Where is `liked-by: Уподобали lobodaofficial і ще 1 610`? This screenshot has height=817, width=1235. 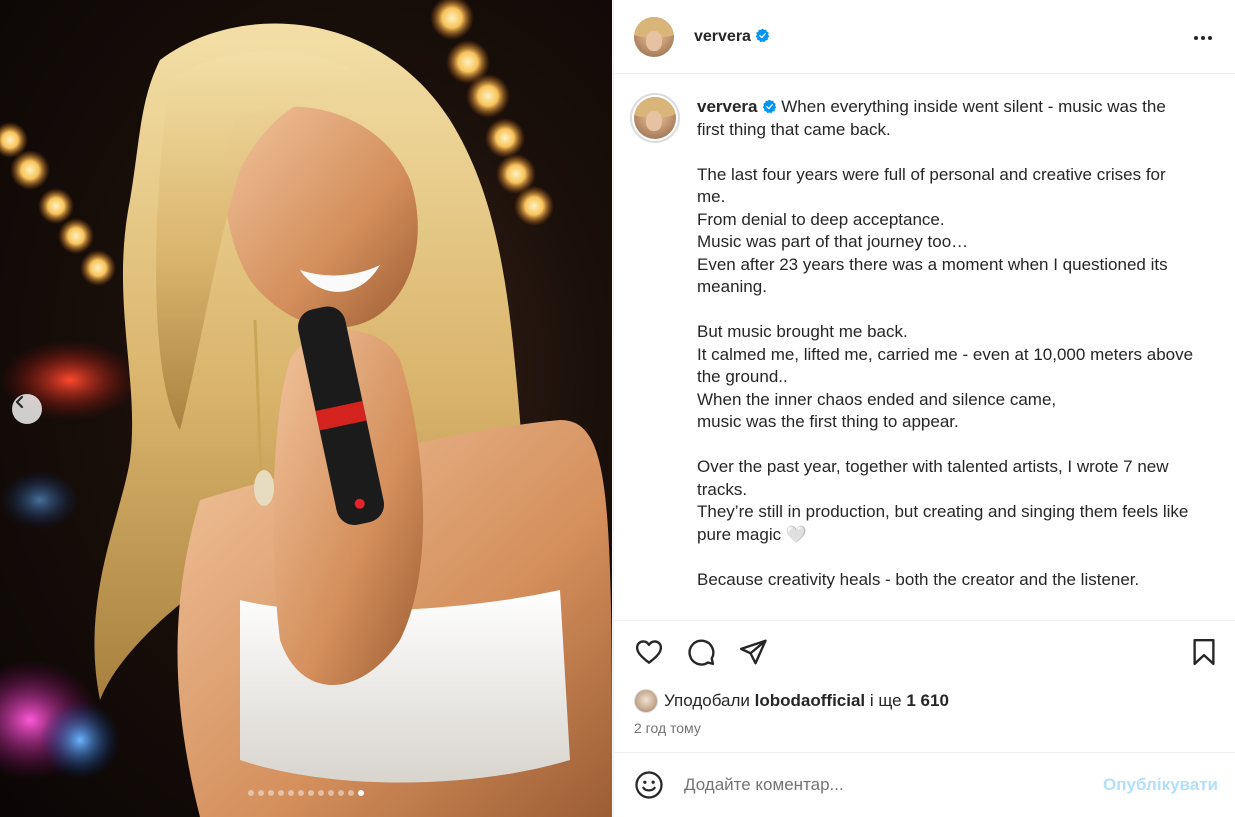
liked-by: Уподобали lobodaofficial і ще 1 610 is located at coordinates (791, 701).